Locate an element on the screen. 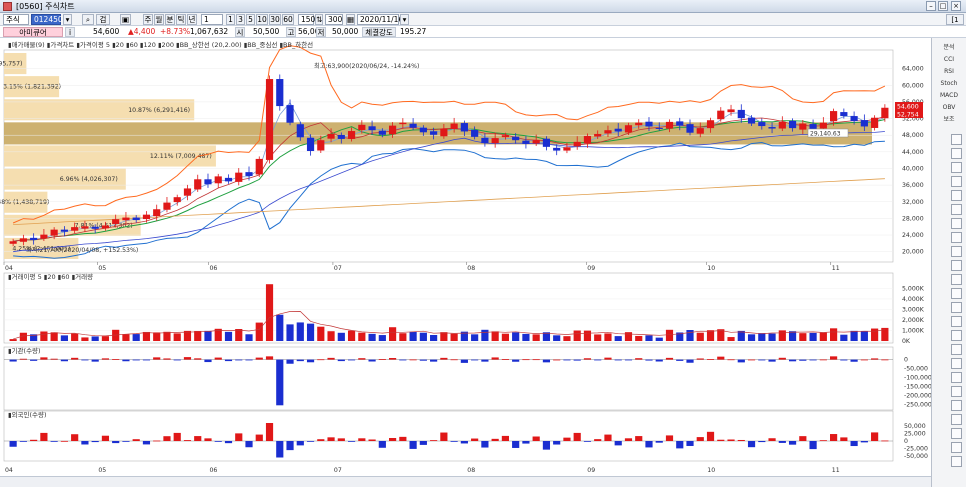 The width and height of the screenshot is (966, 487). interval-3-button: 3 is located at coordinates (240, 19).